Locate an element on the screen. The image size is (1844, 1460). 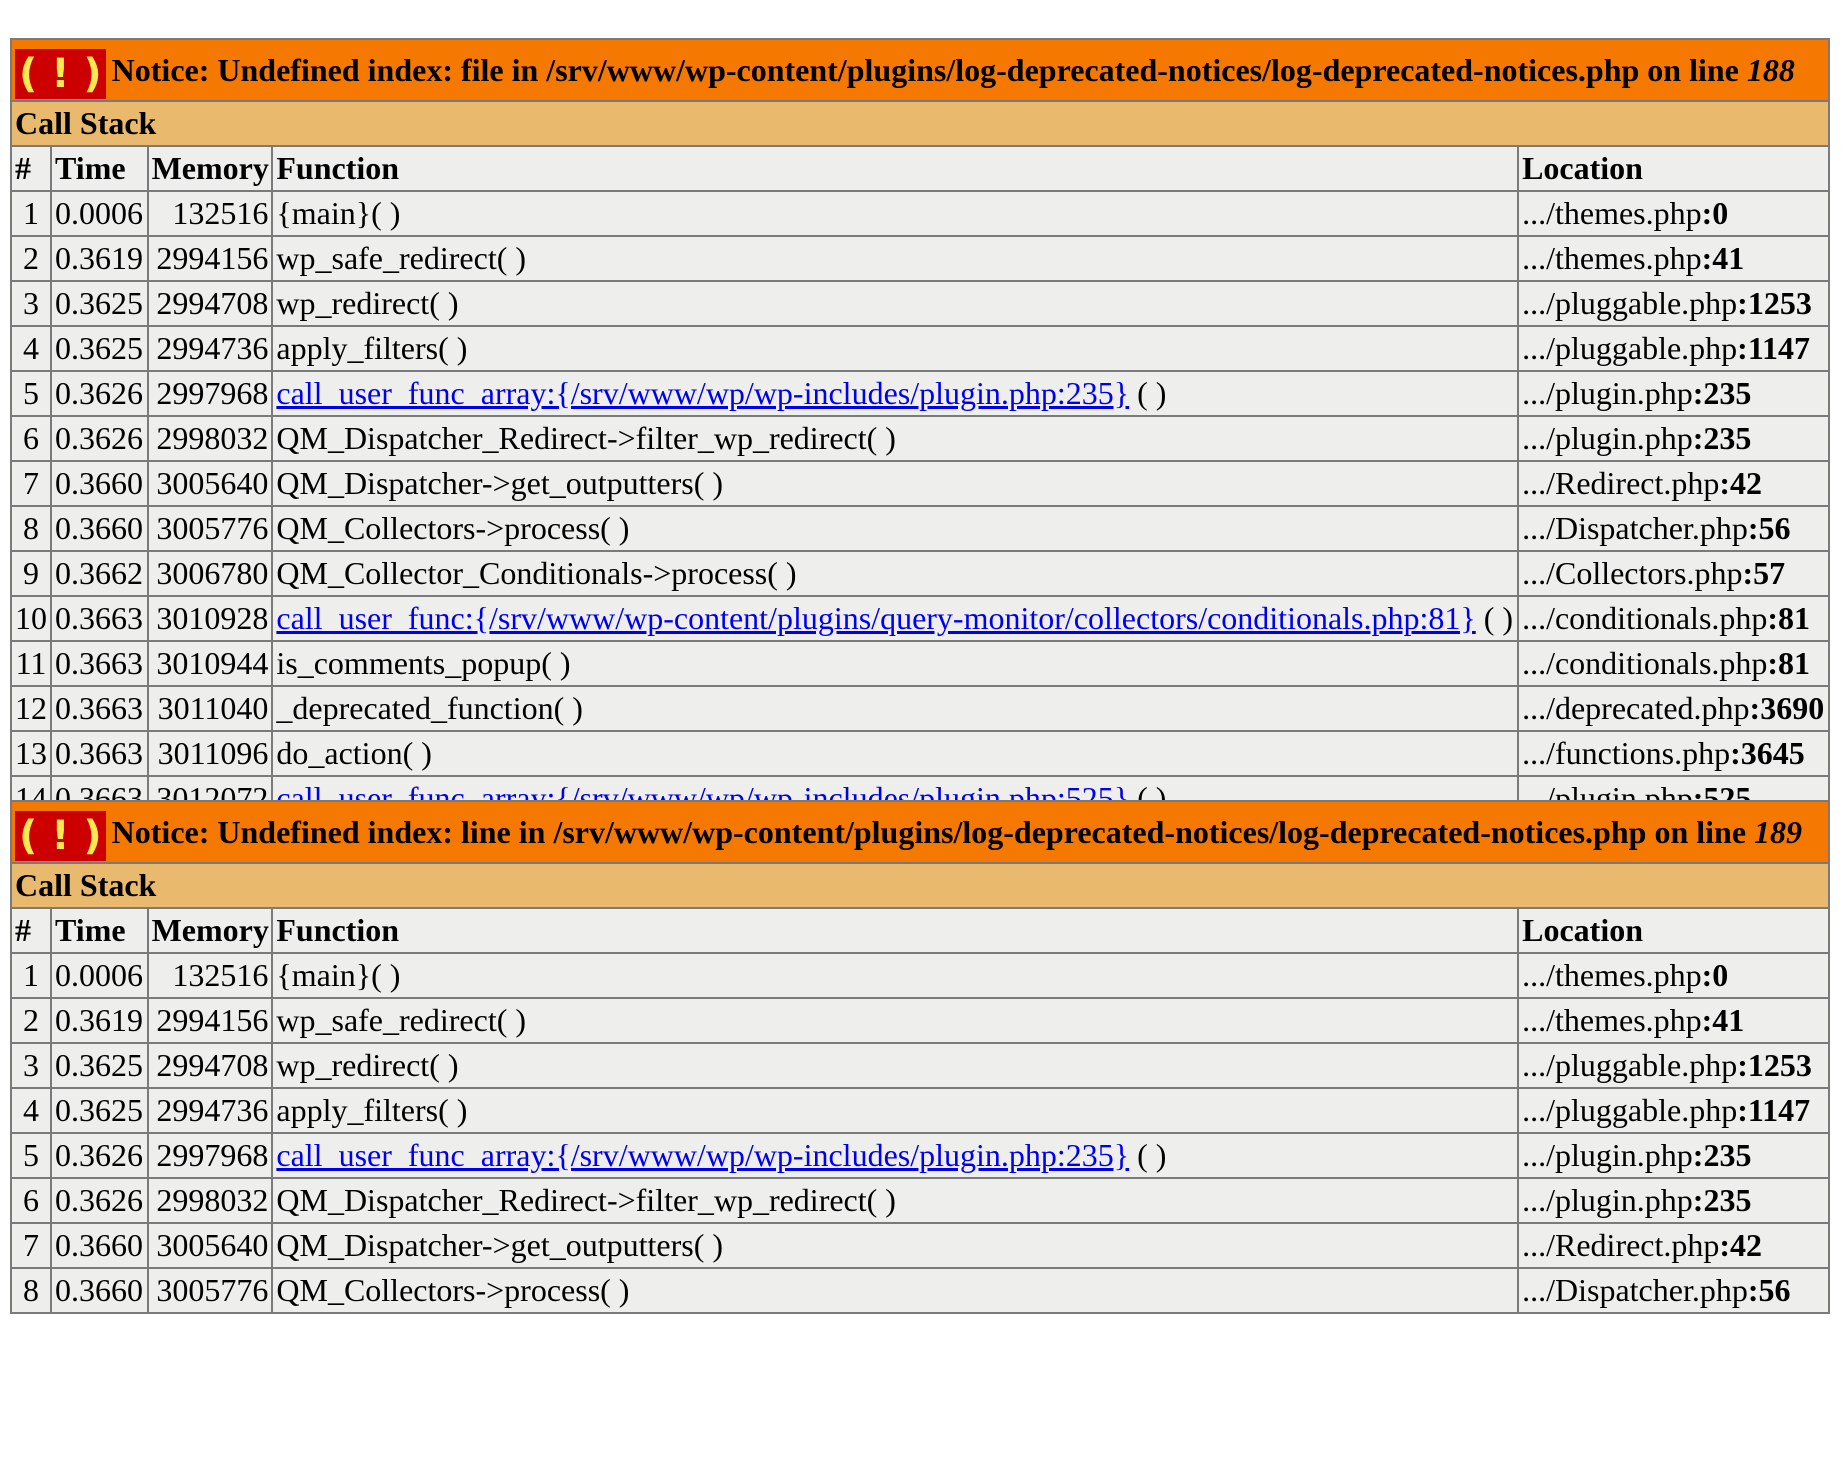
function-name: ( ) is located at coordinates (1494, 618).